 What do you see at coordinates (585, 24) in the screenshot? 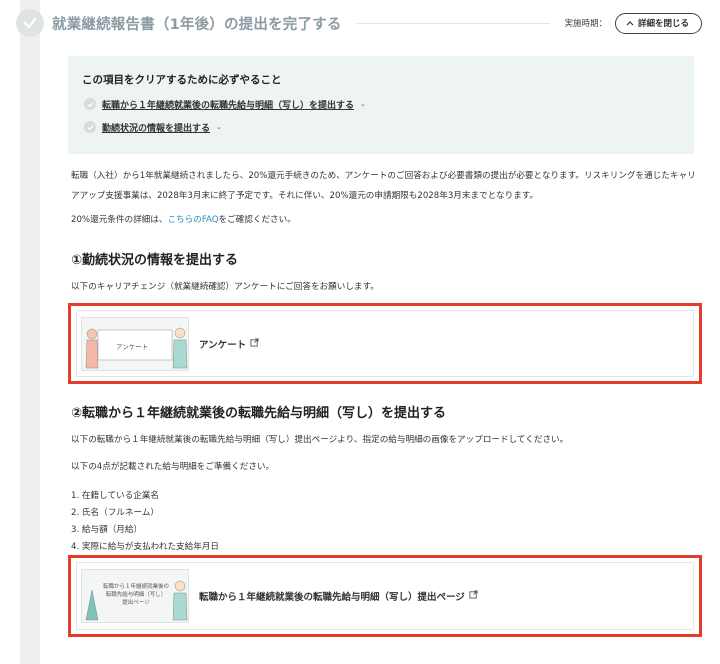
I see `timing-label: 実施時期：` at bounding box center [585, 24].